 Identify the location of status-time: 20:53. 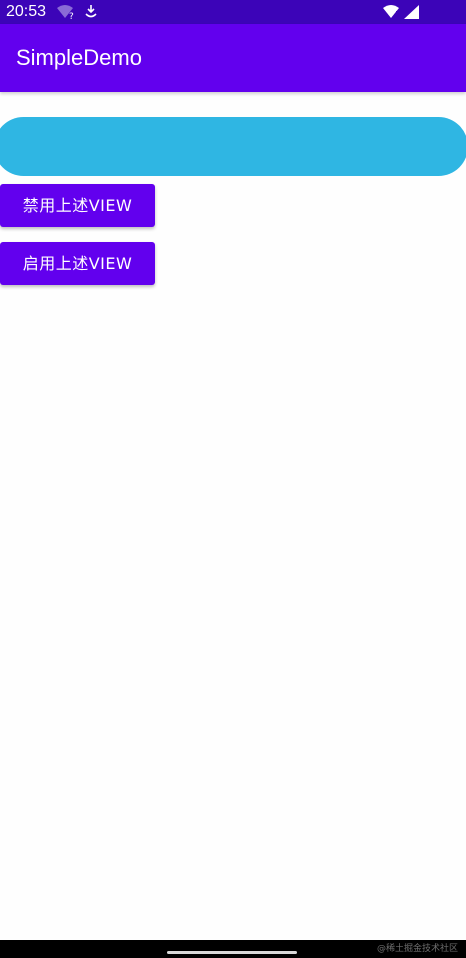
(26, 11).